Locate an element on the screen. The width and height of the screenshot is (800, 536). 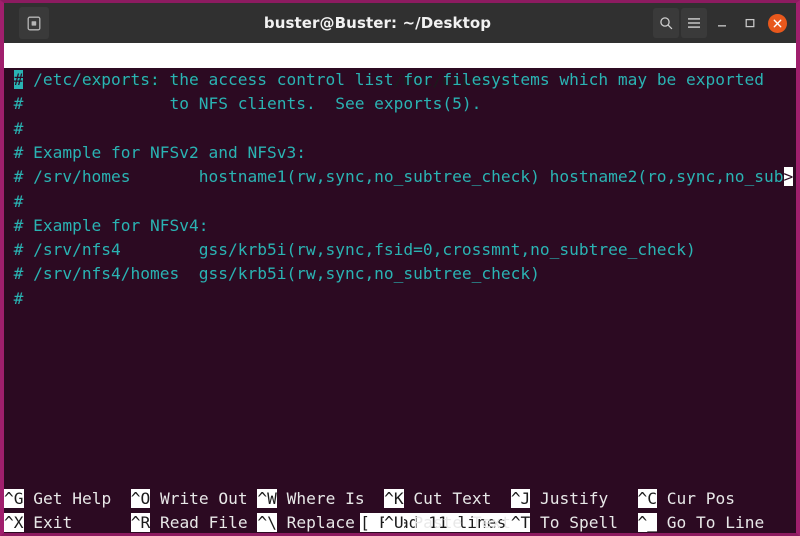
shortcut-label: Cur Pos is located at coordinates (711, 498).